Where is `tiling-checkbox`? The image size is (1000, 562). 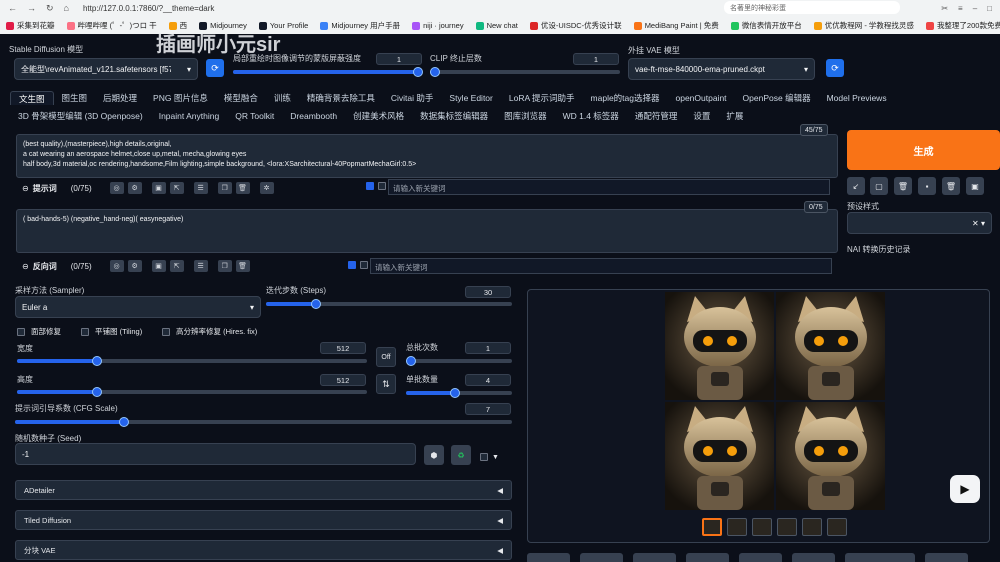
tiling-checkbox is located at coordinates (85, 331).